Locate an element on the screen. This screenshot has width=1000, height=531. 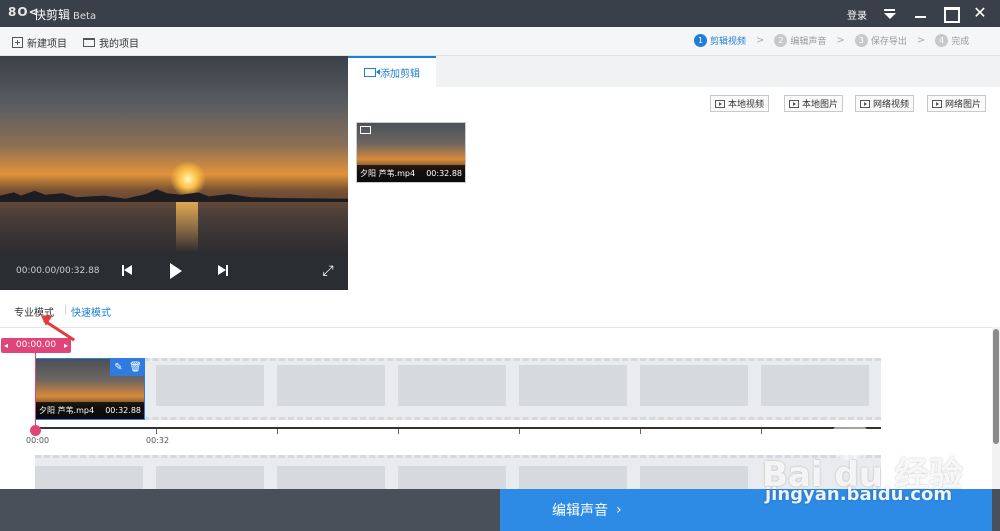
step-indicator: 1 剪辑视频 > 2 编辑声音 > 3 保存导出 > 4 完成 is located at coordinates (831, 40).